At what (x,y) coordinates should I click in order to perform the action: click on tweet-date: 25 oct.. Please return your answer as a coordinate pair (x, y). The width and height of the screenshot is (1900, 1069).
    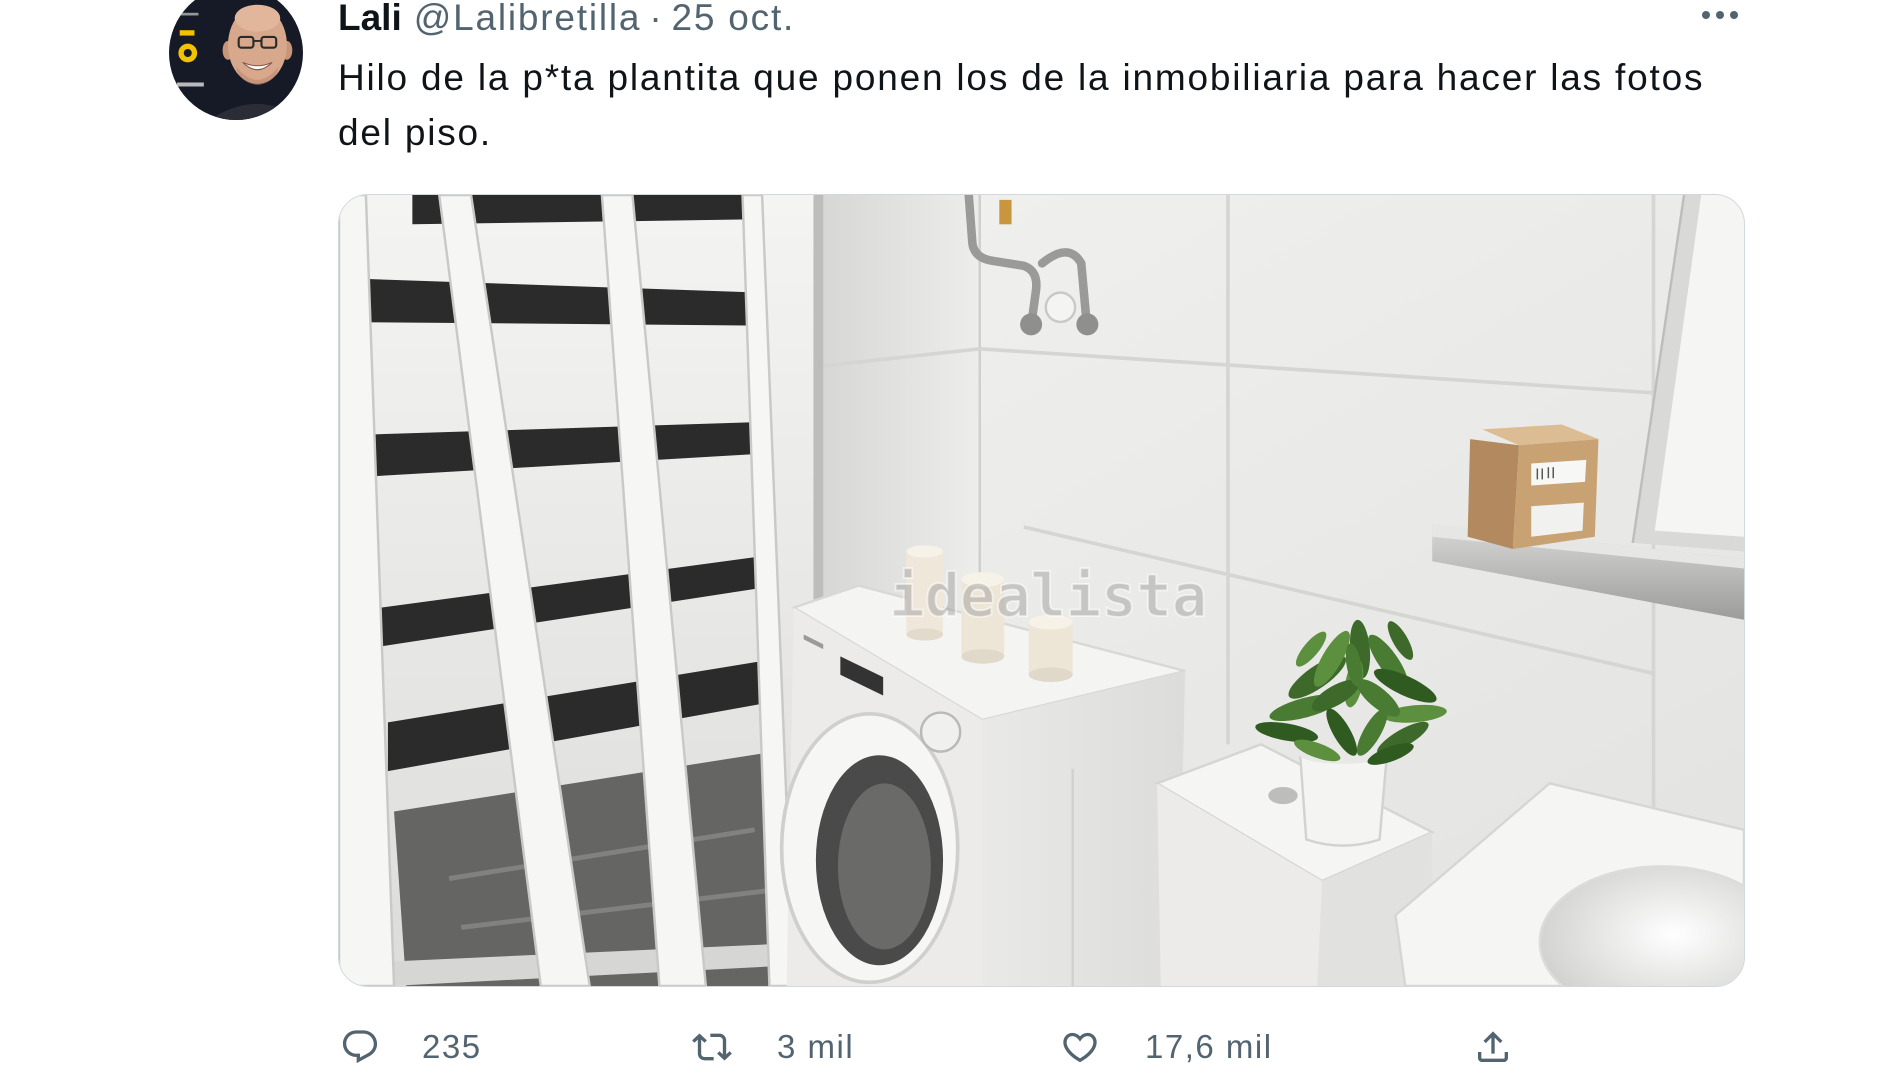
    Looking at the image, I should click on (733, 19).